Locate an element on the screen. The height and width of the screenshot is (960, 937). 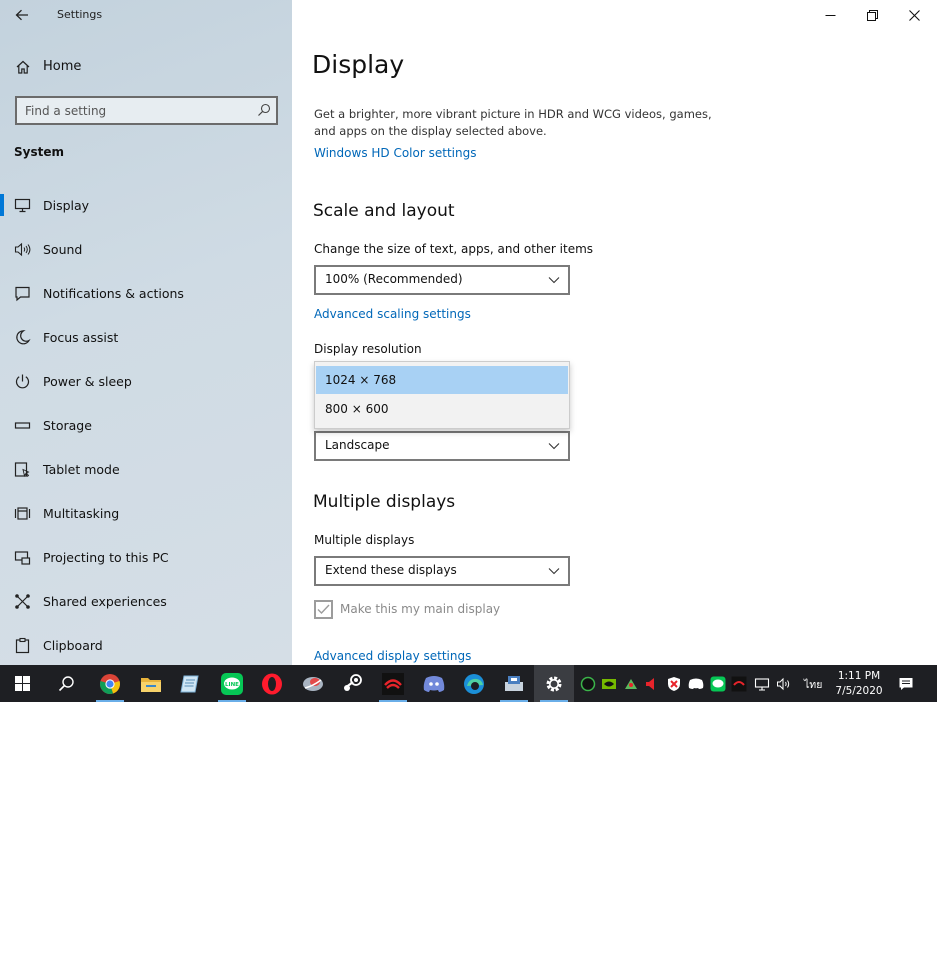
resolution-dropdown-list: 1024 × 768 800 × 600 is located at coordinates (442, 395).